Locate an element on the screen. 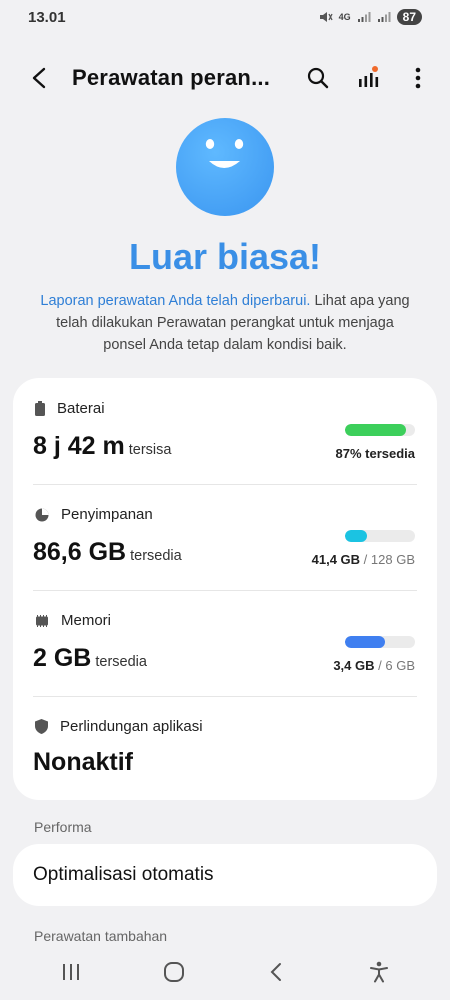  smiley-face-icon is located at coordinates (225, 167).